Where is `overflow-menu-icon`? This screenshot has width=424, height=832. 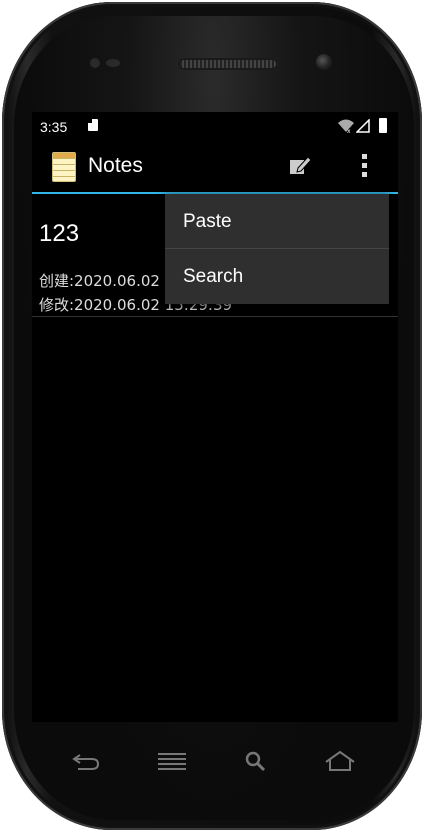
overflow-menu-icon is located at coordinates (365, 167).